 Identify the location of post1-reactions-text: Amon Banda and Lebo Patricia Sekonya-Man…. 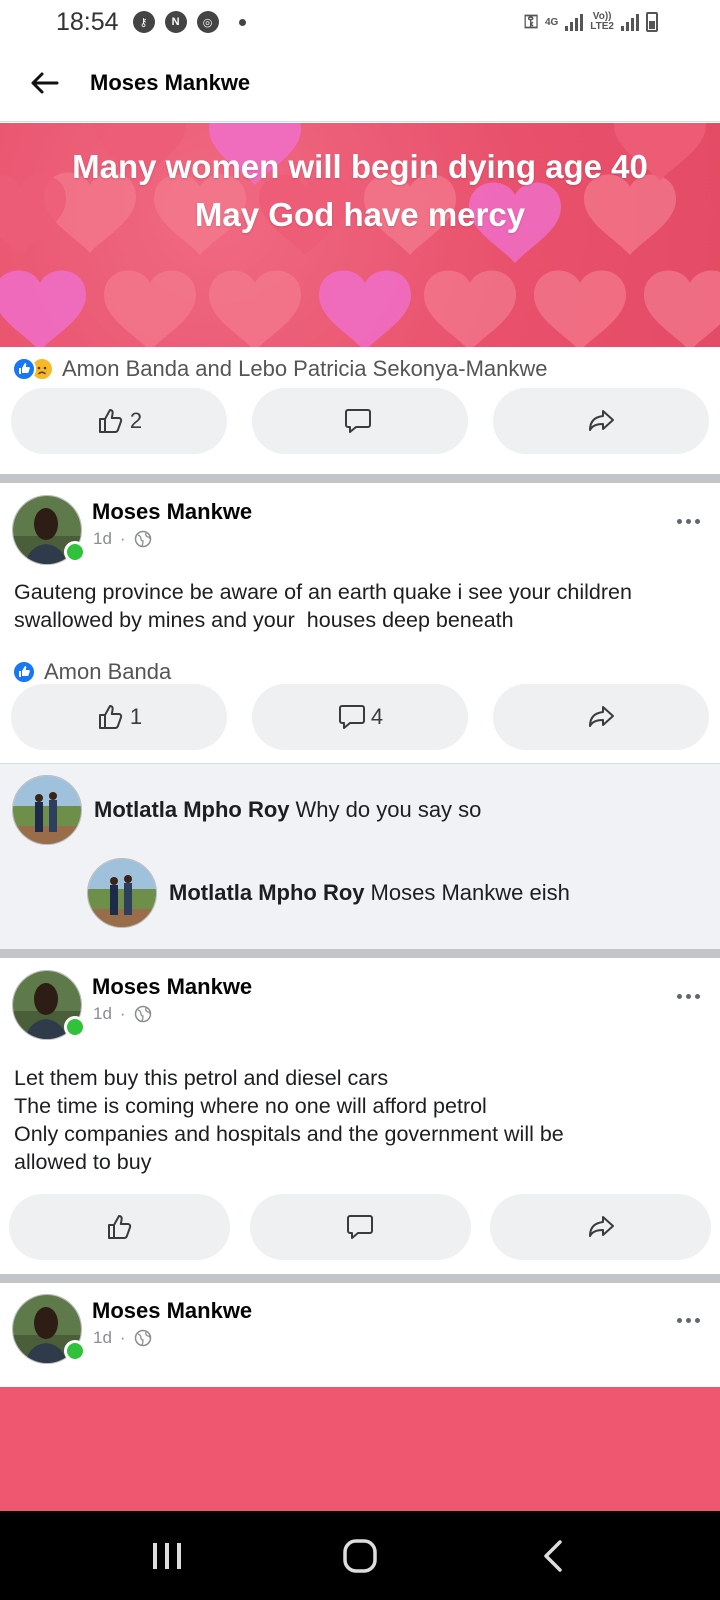
(305, 368).